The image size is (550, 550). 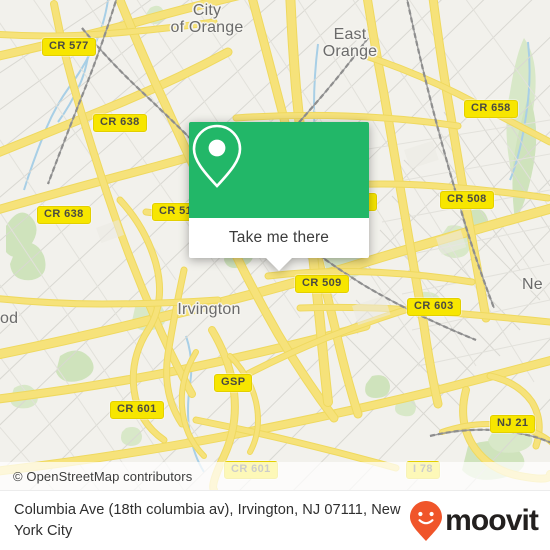 I want to click on route-shield-nj-21: NJ 21, so click(x=513, y=424).